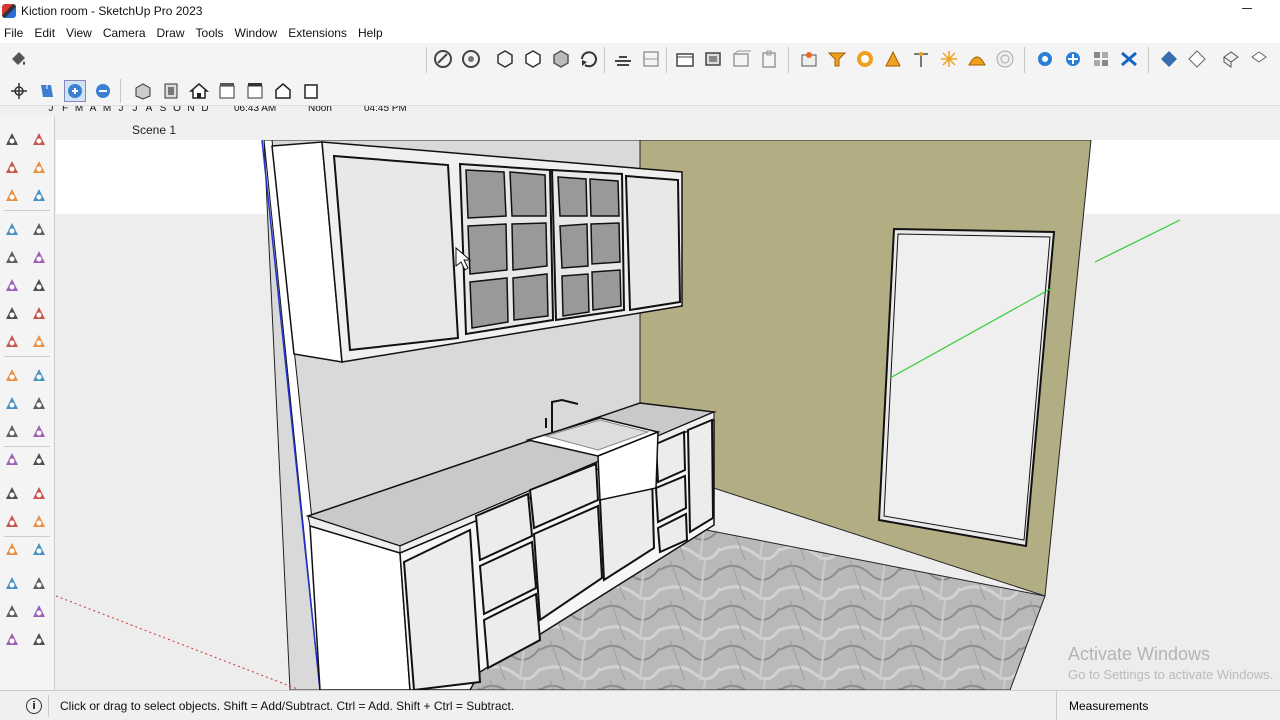 This screenshot has height=720, width=1280. Describe the element at coordinates (258, 33) in the screenshot. I see `menu-window: Window` at that location.